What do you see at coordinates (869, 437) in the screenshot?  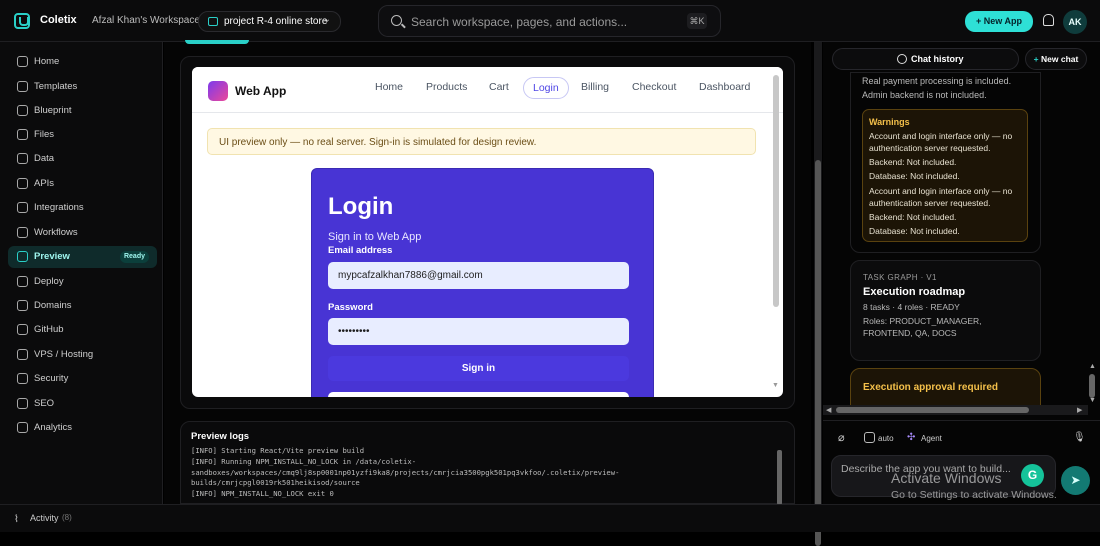 I see `auto-mode-icon` at bounding box center [869, 437].